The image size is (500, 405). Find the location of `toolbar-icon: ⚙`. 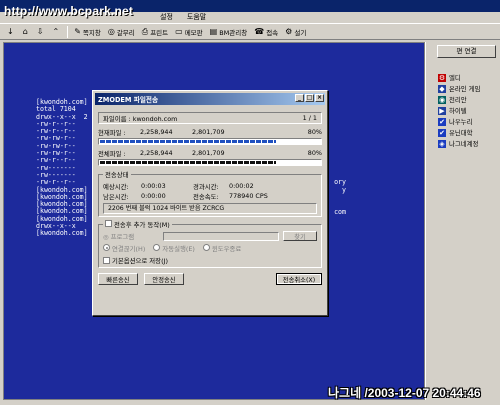

toolbar-icon: ⚙ is located at coordinates (289, 31).